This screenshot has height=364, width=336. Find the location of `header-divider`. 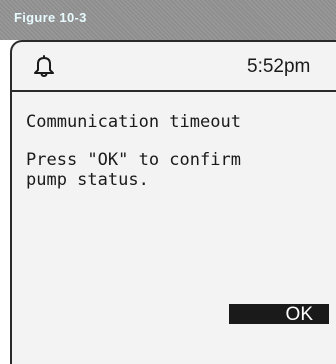

header-divider is located at coordinates (174, 91).